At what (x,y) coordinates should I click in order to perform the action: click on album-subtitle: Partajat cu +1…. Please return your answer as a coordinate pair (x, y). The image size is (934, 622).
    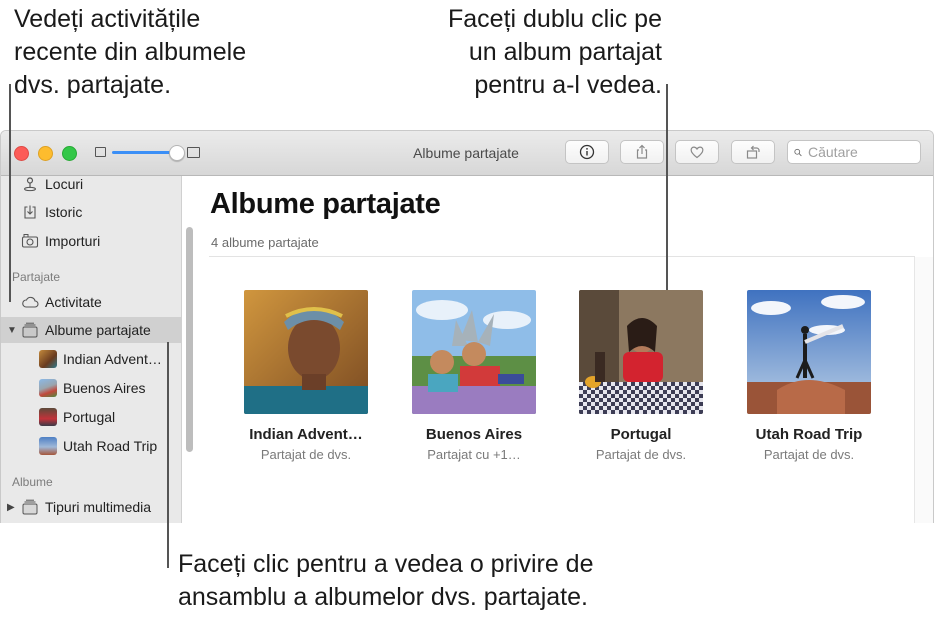
    Looking at the image, I should click on (474, 454).